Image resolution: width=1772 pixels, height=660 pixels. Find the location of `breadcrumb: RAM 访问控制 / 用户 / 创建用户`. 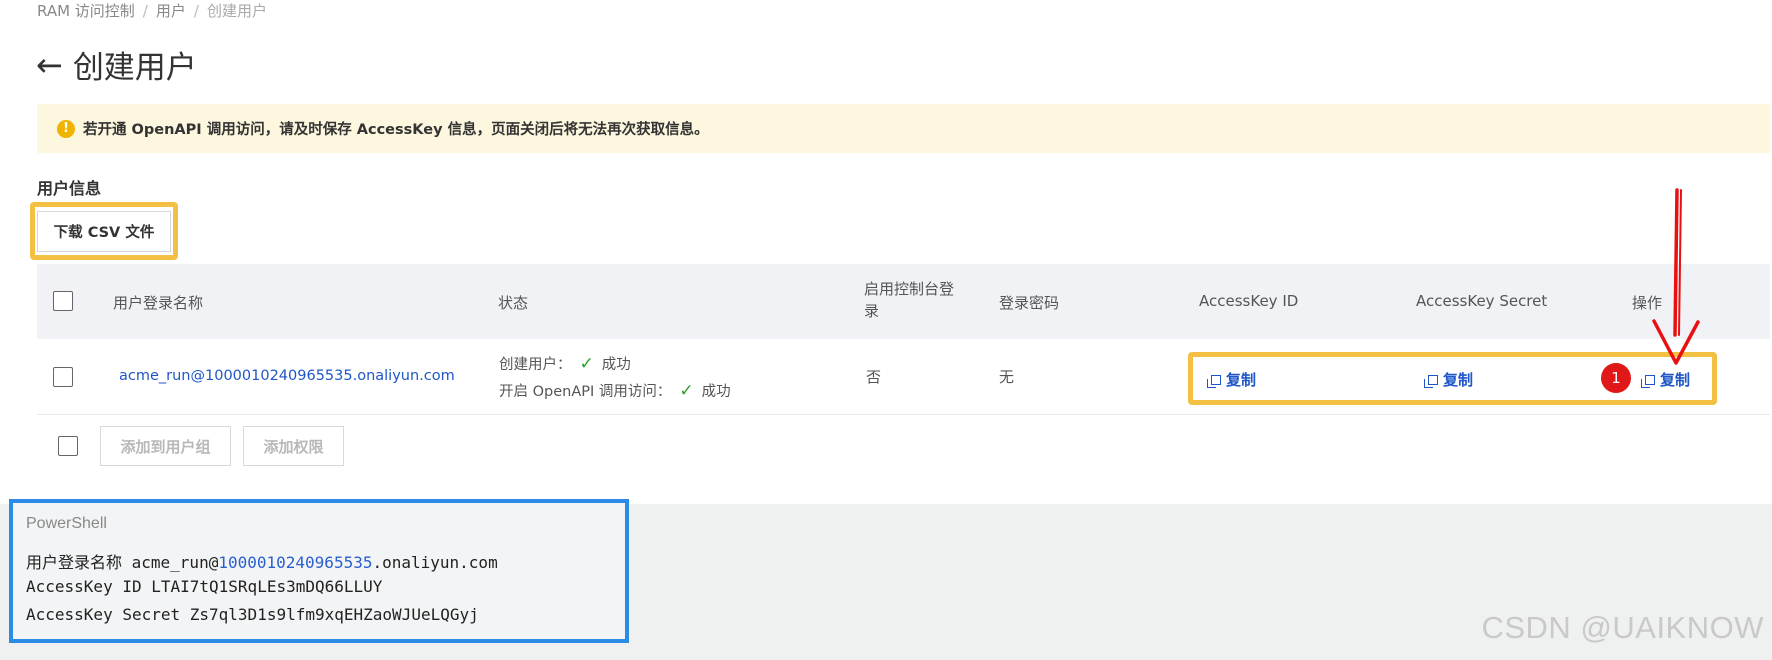

breadcrumb: RAM 访问控制 / 用户 / 创建用户 is located at coordinates (152, 10).